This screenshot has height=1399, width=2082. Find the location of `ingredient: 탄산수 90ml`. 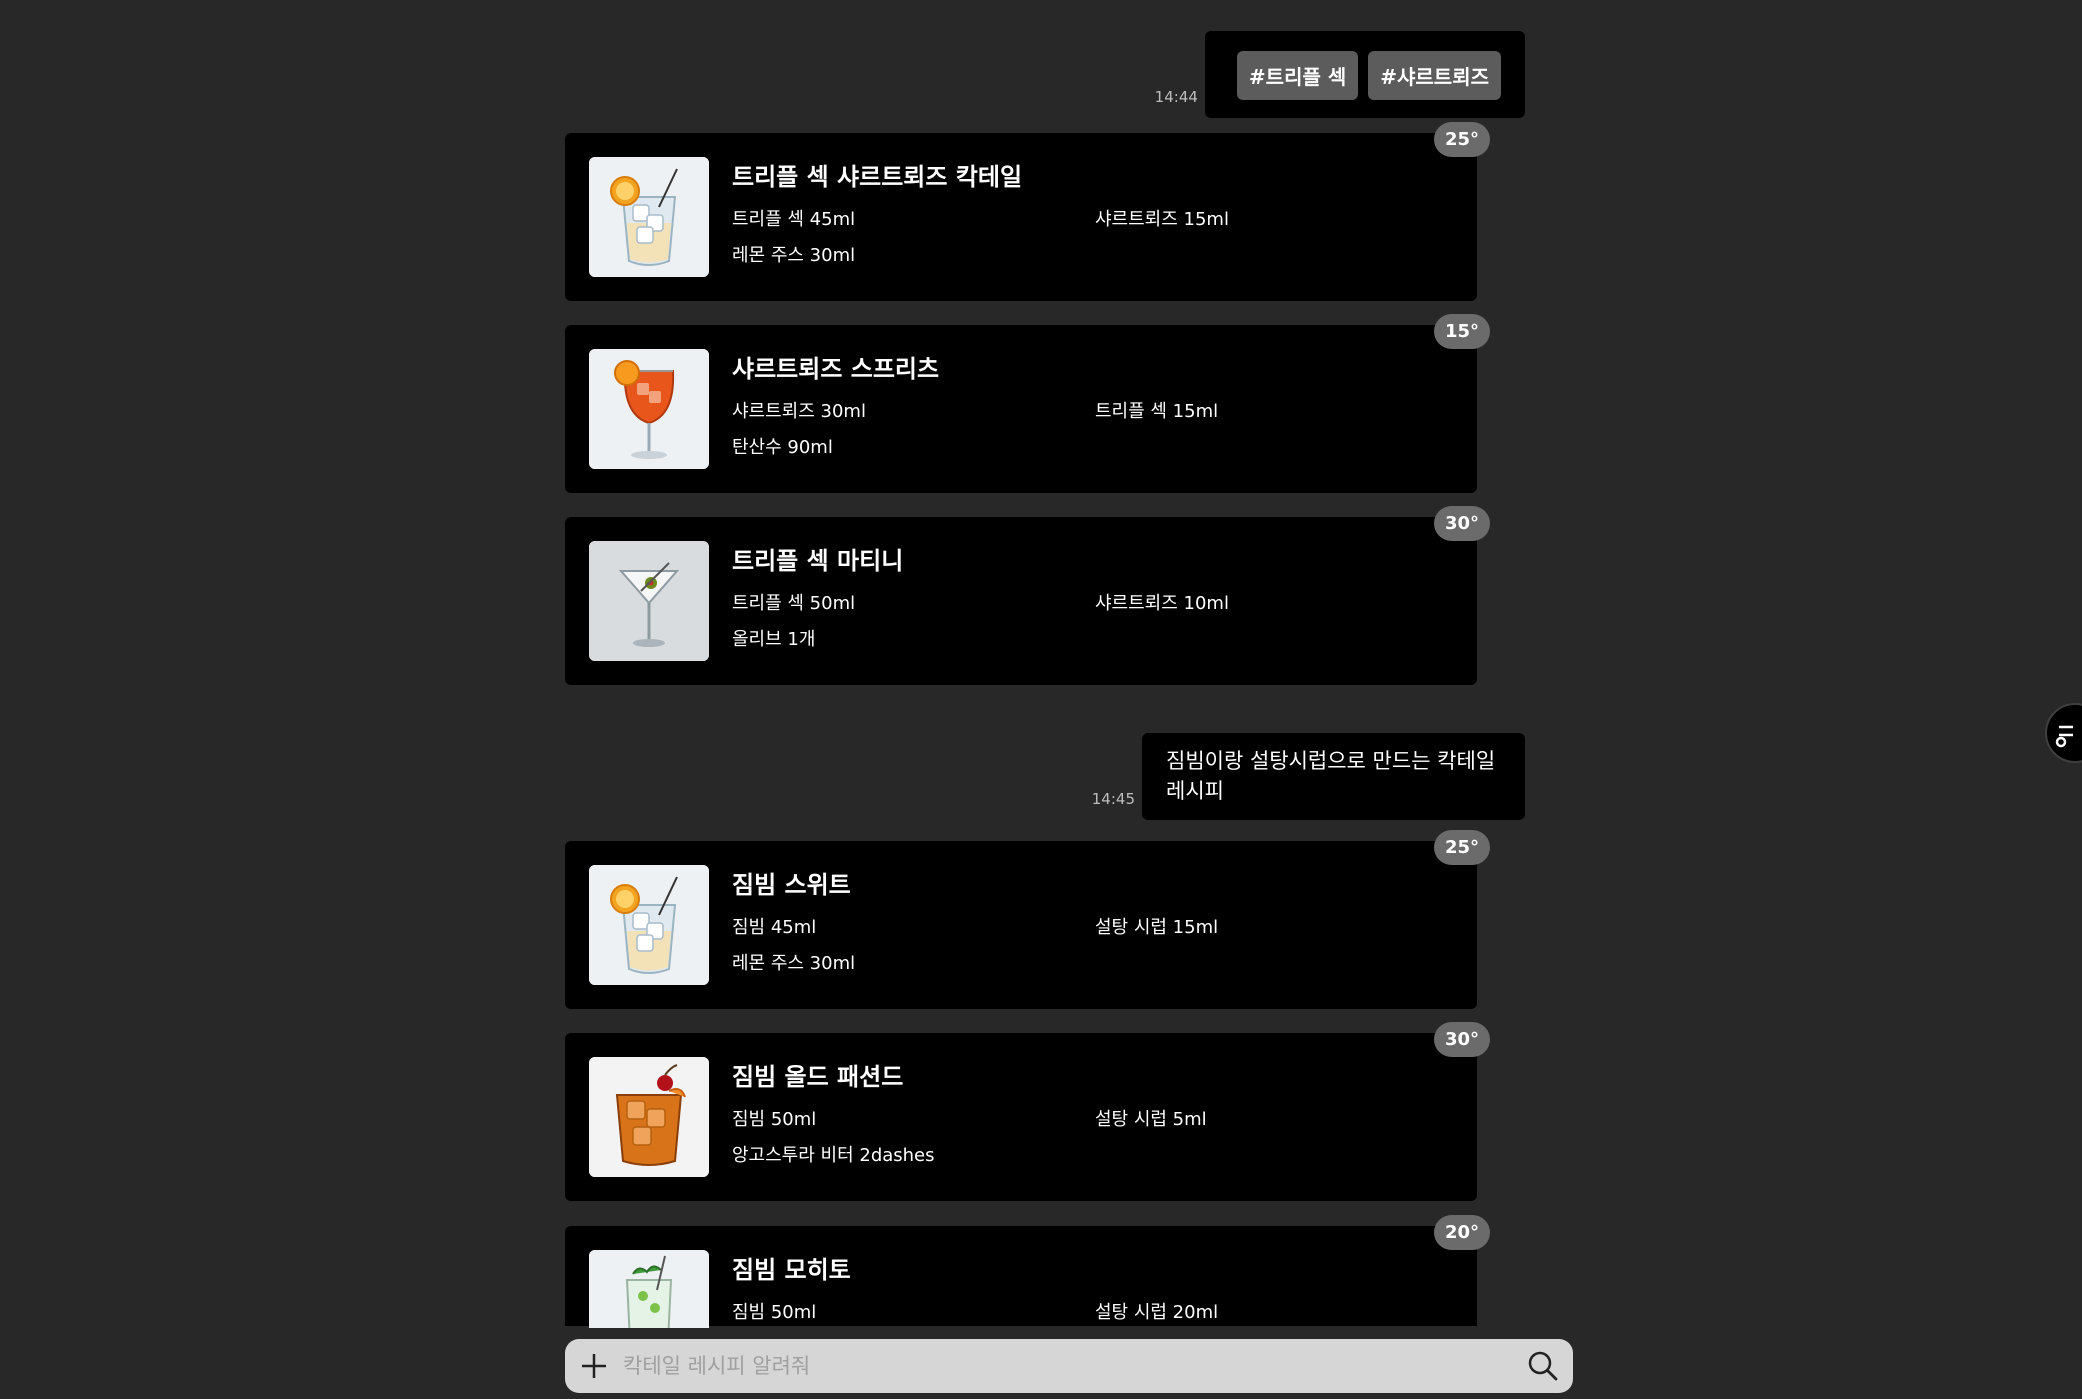

ingredient: 탄산수 90ml is located at coordinates (782, 447).